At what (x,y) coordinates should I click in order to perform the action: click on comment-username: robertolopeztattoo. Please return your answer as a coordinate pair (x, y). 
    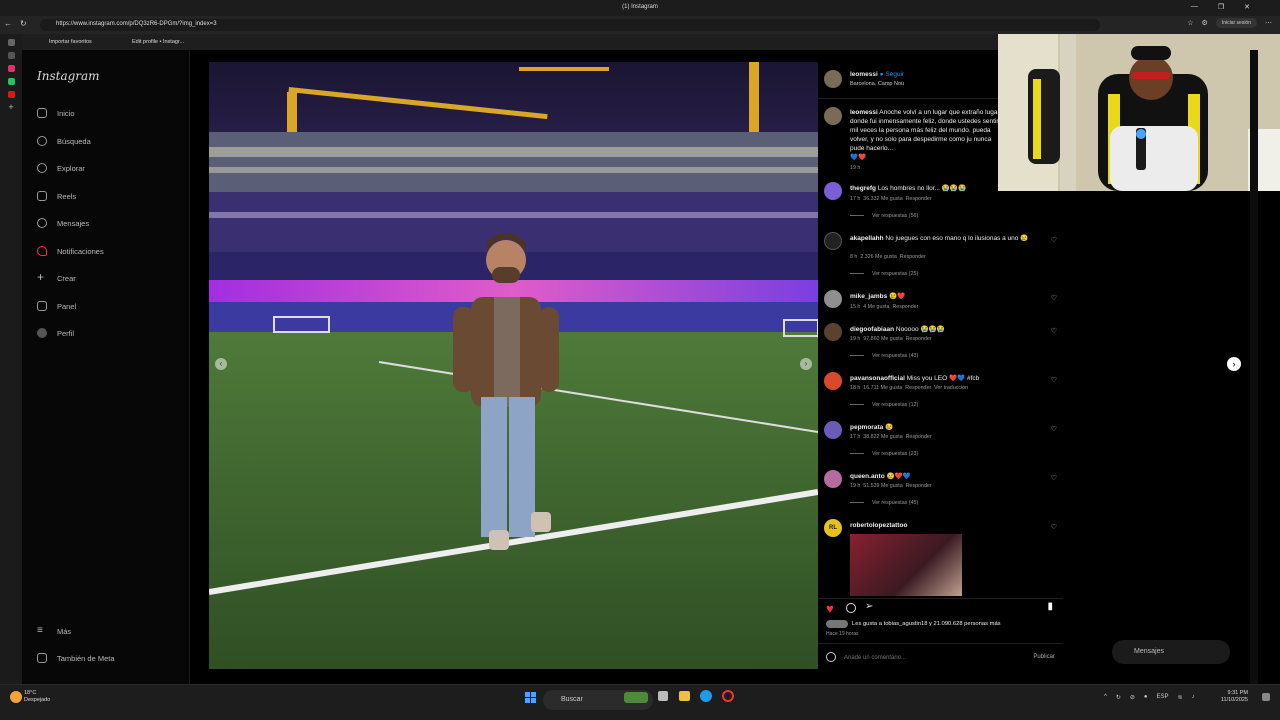
    Looking at the image, I should click on (878, 525).